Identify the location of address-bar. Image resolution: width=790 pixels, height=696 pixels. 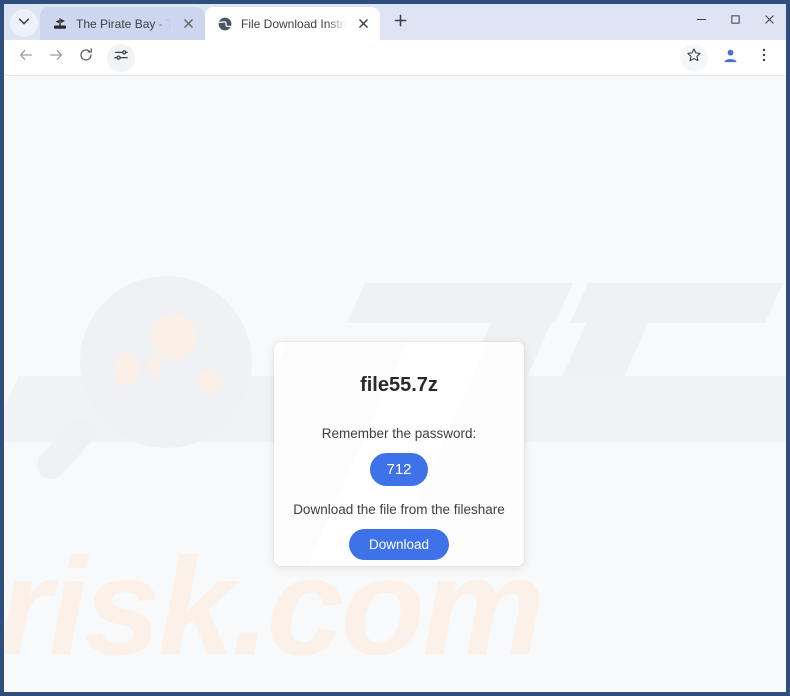
(407, 58).